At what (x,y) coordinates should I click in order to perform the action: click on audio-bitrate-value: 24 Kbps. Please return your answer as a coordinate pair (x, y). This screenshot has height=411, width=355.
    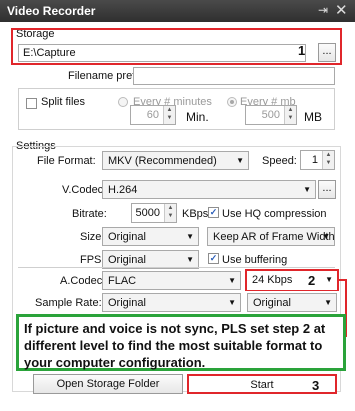
    Looking at the image, I should click on (272, 280).